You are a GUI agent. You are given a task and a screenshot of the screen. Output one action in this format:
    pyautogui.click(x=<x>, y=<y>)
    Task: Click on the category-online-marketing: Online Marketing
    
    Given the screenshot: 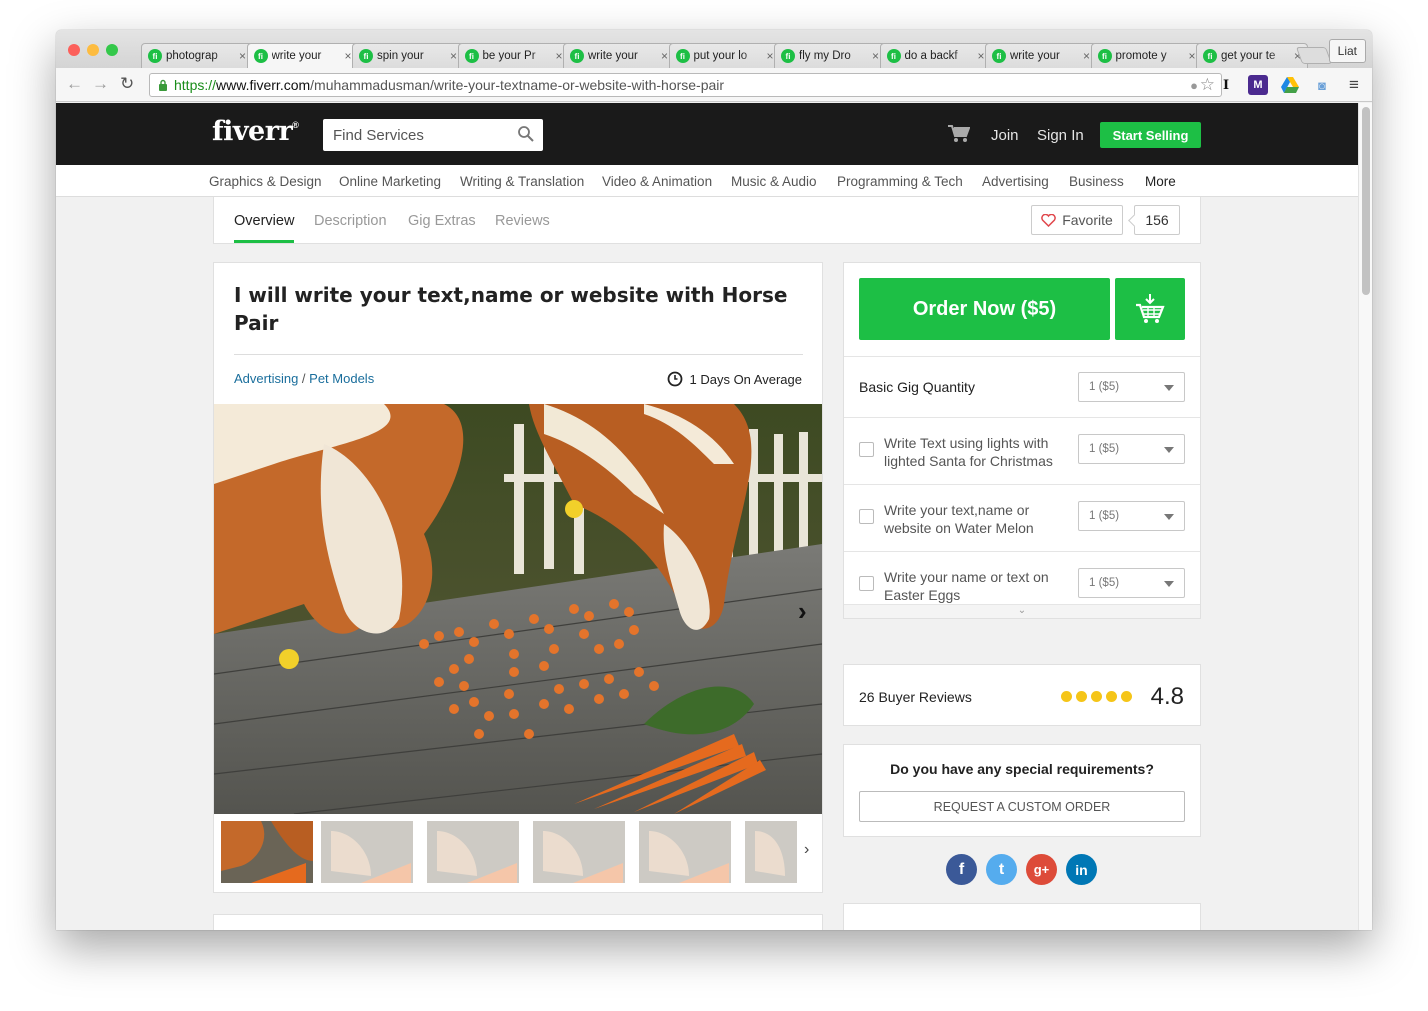 What is the action you would take?
    pyautogui.click(x=390, y=181)
    